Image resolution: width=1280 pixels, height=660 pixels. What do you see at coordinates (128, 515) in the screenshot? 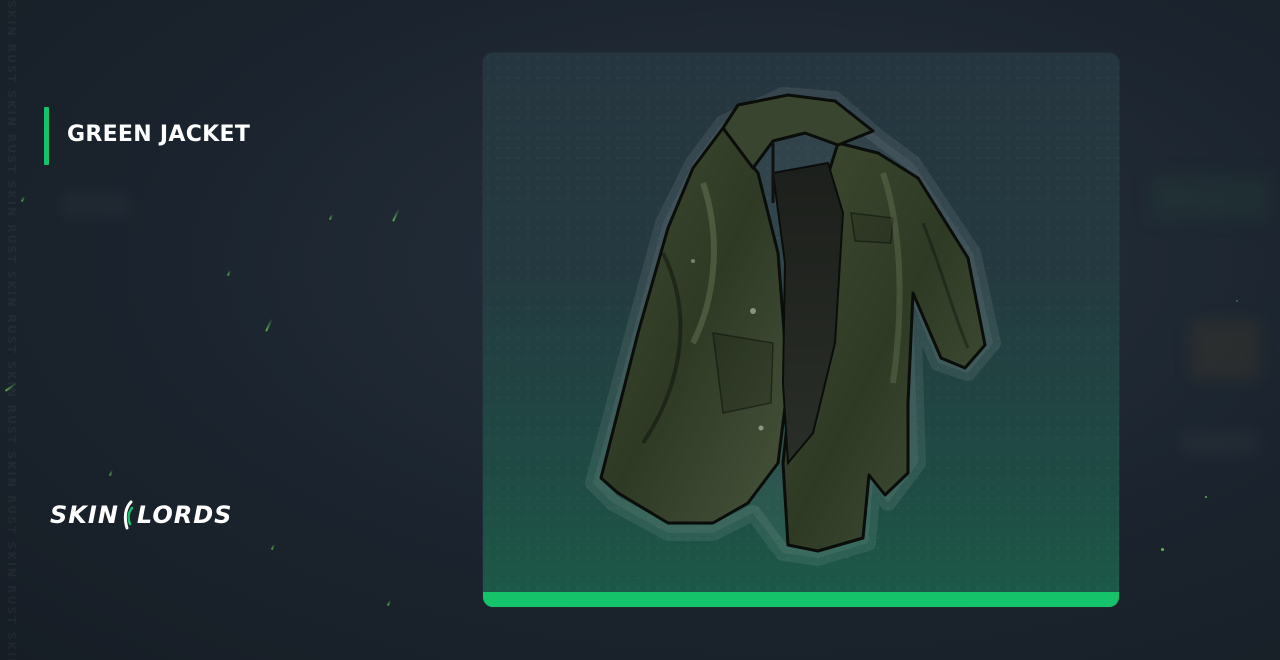
I see `skinlords-mark-icon` at bounding box center [128, 515].